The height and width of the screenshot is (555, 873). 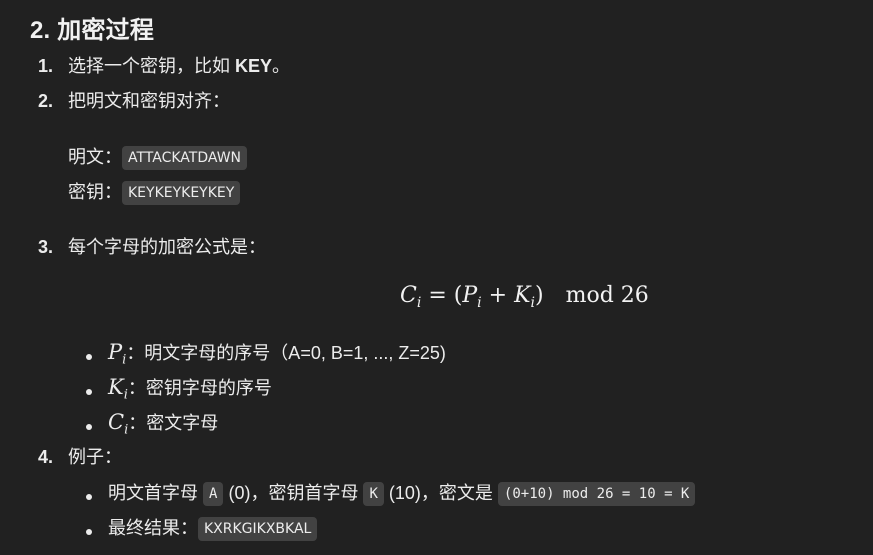 What do you see at coordinates (479, 303) in the screenshot?
I see `formula-p-sub: i` at bounding box center [479, 303].